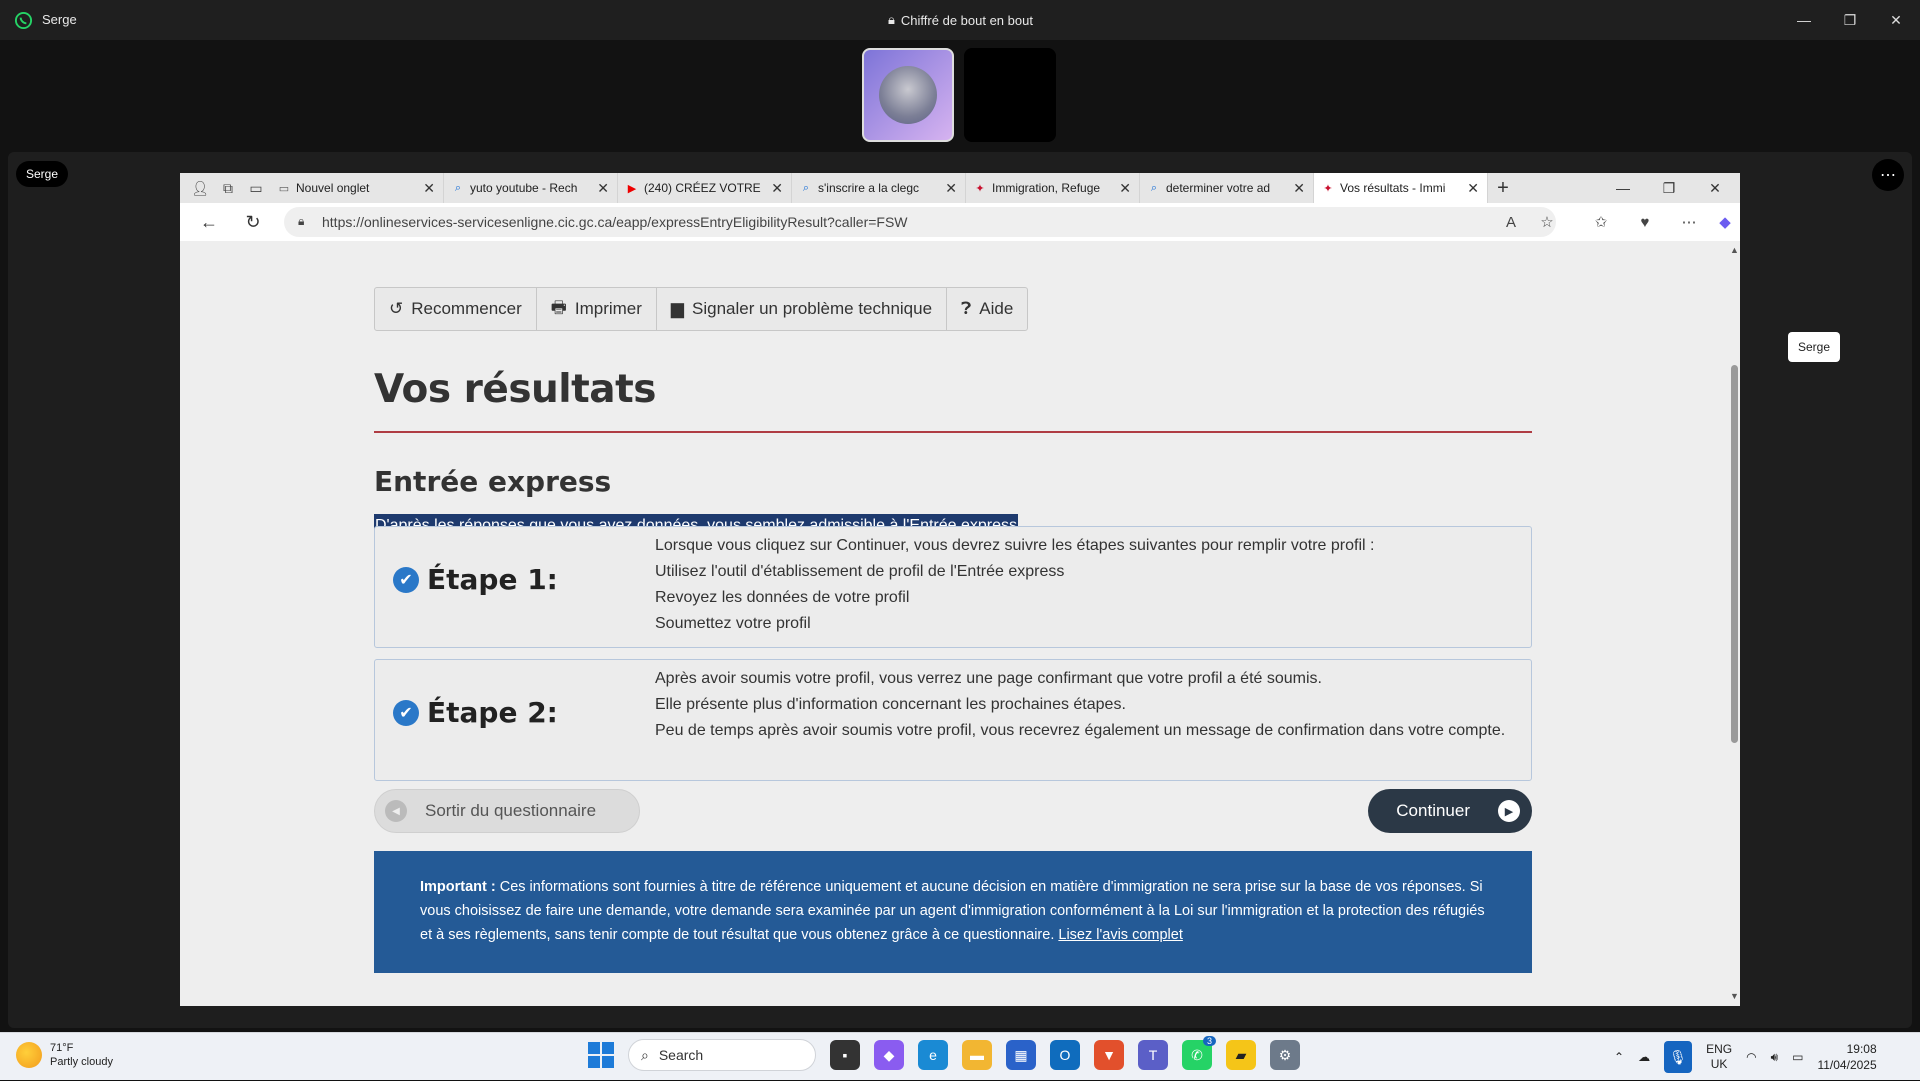 Image resolution: width=1920 pixels, height=1081 pixels. Describe the element at coordinates (1734, 996) in the screenshot. I see `scroll-down-icon: ▼` at that location.